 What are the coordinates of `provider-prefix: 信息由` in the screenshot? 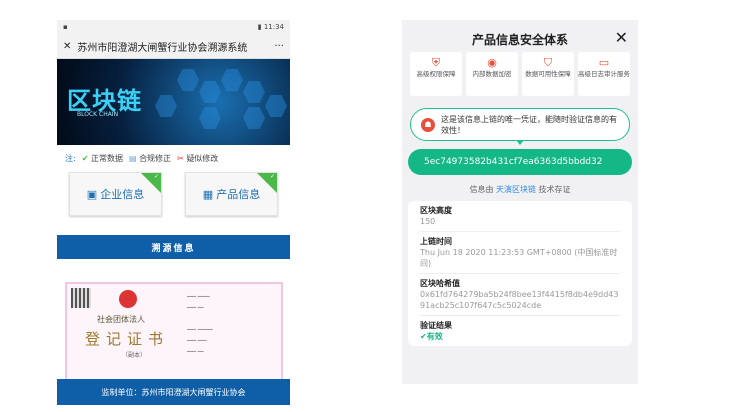 It's located at (481, 189).